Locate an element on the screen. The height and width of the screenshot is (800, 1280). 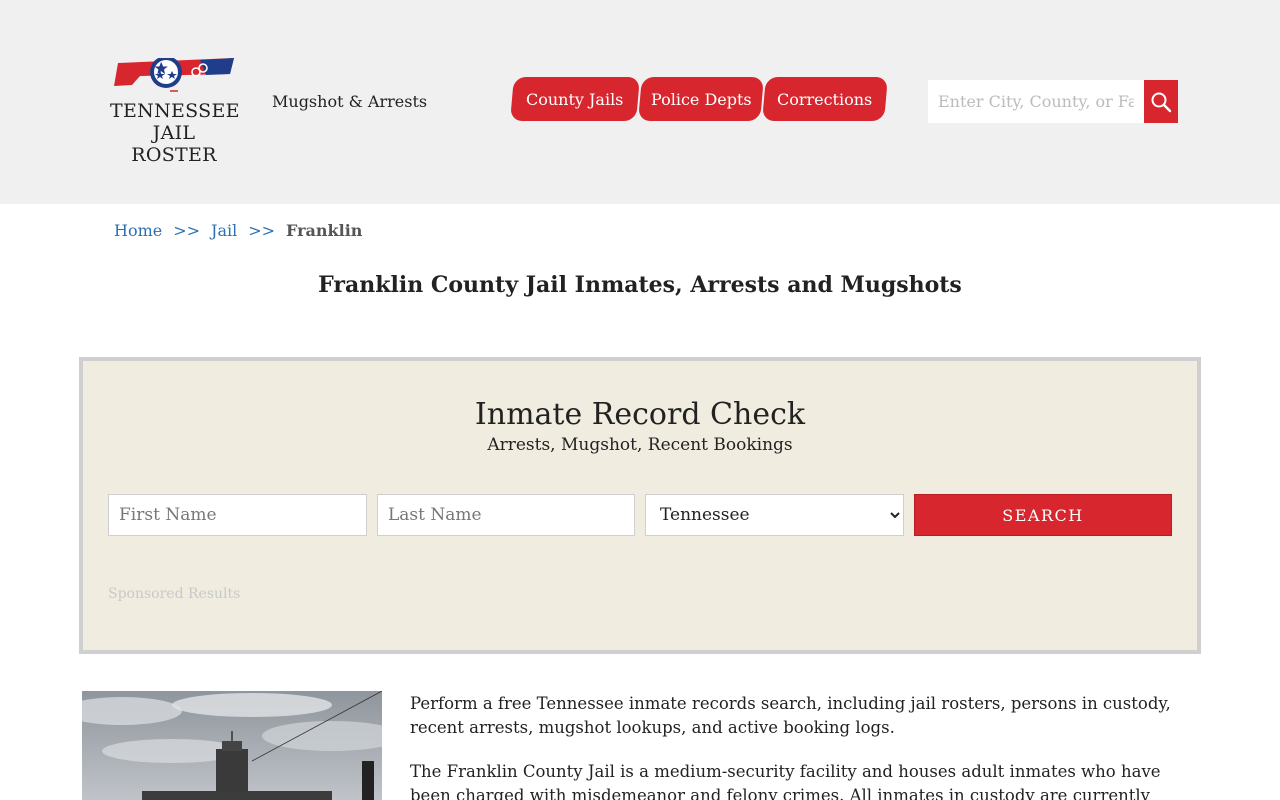
breadcrumb-home-link: Home is located at coordinates (138, 230).